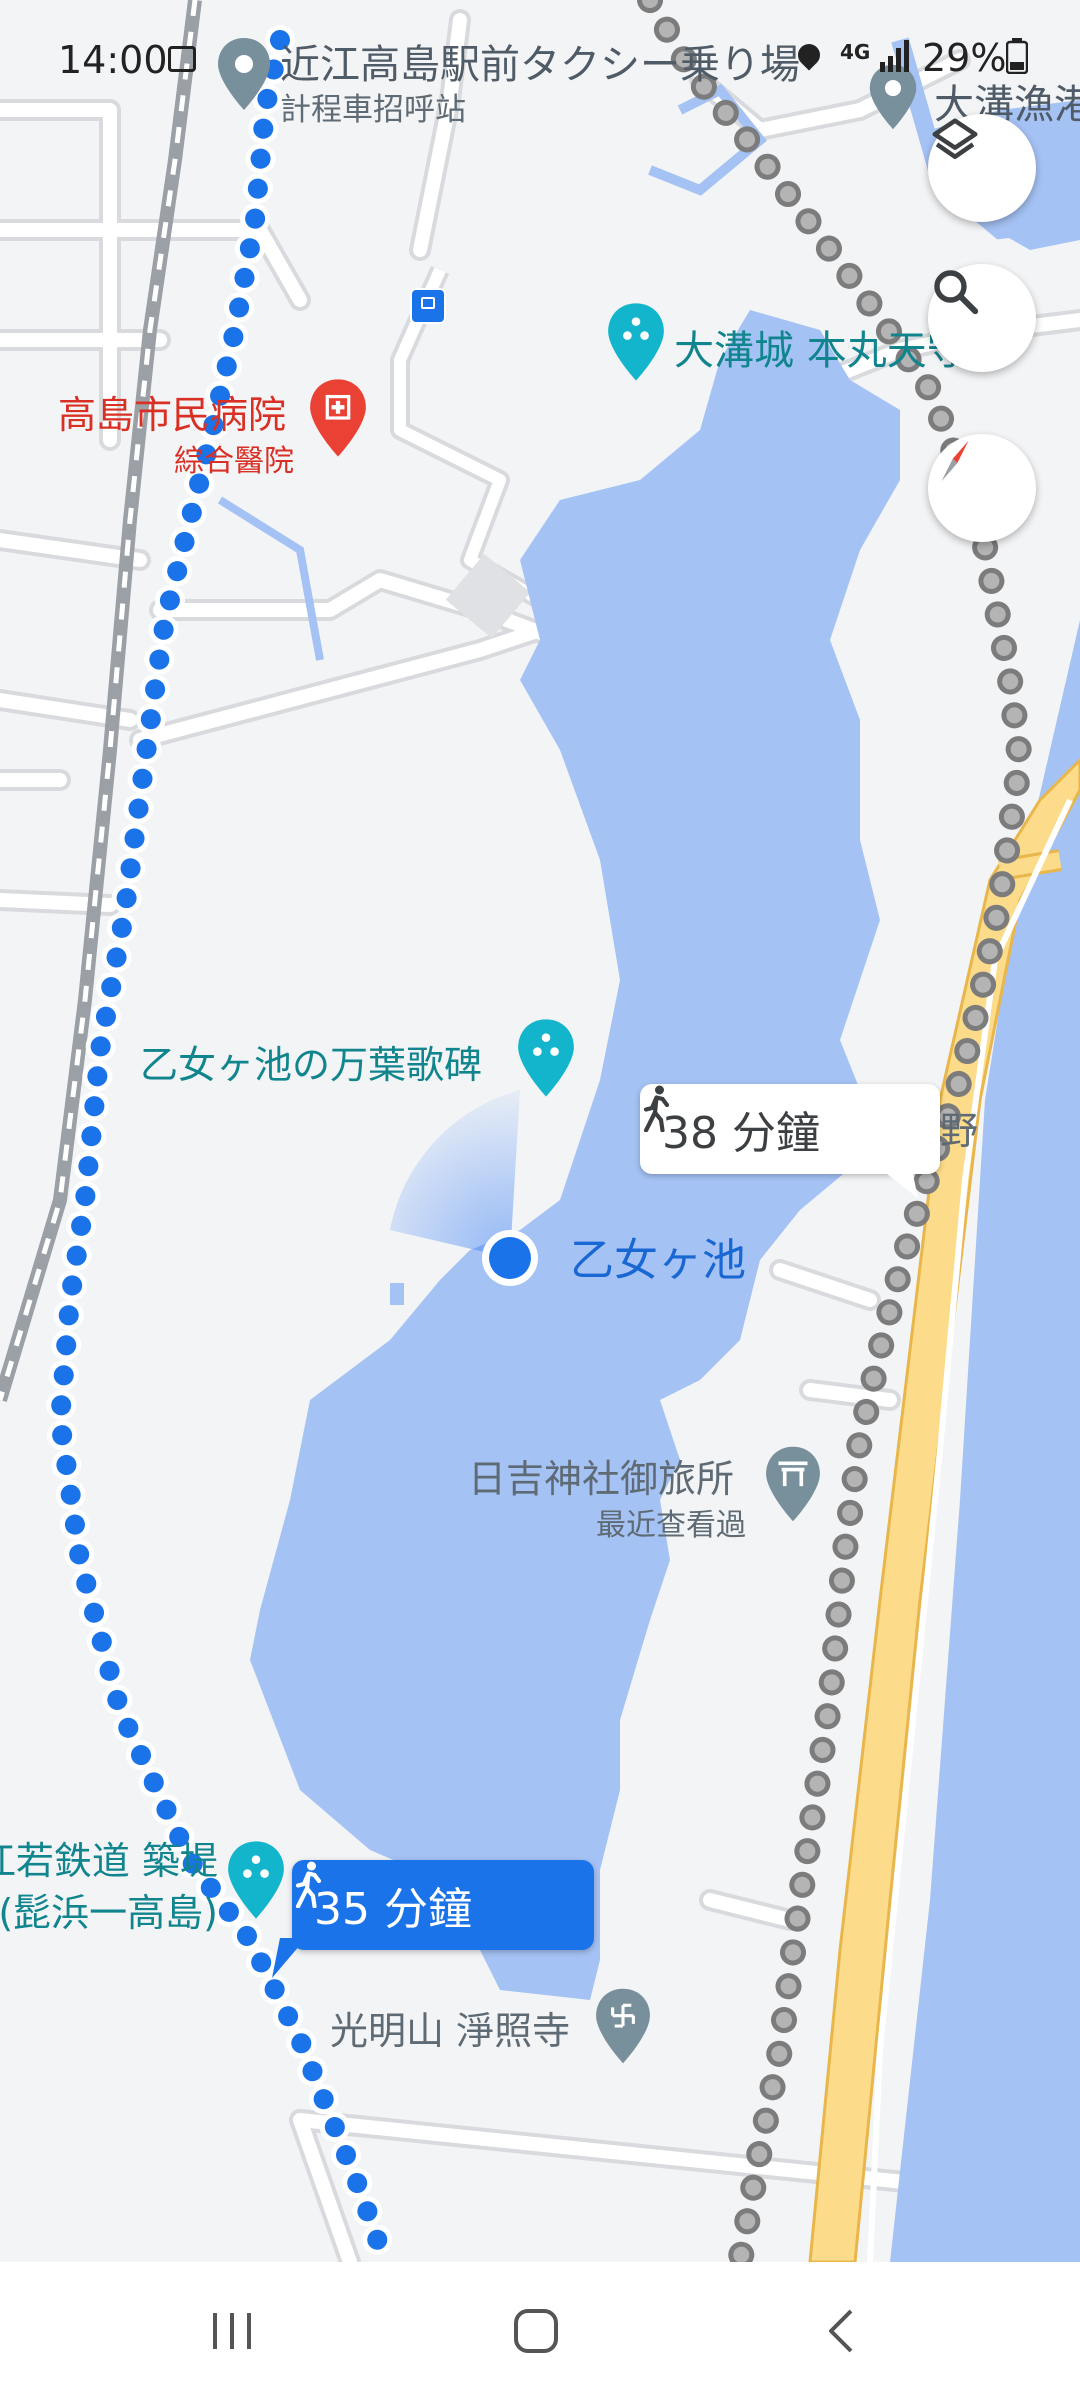  Describe the element at coordinates (855, 52) in the screenshot. I see `network-type: 4G` at that location.